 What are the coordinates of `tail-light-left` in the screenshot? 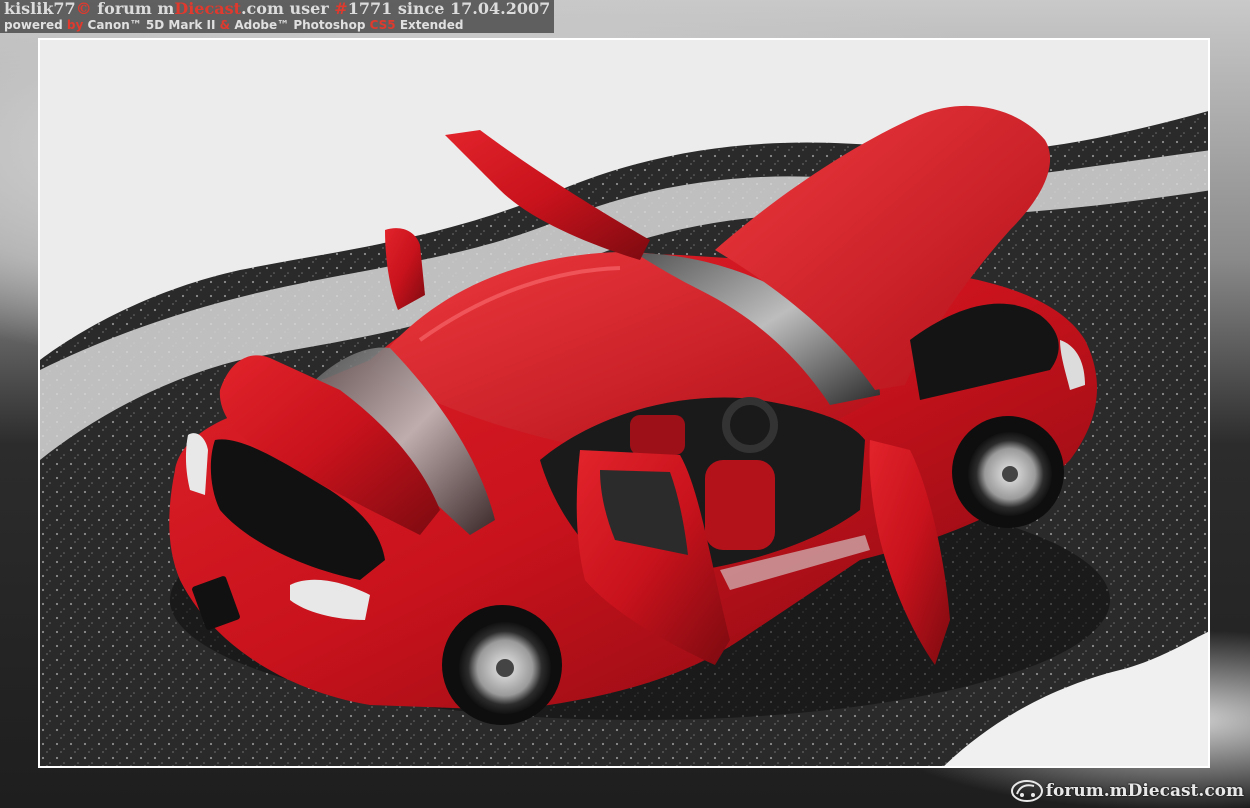 It's located at (196, 464).